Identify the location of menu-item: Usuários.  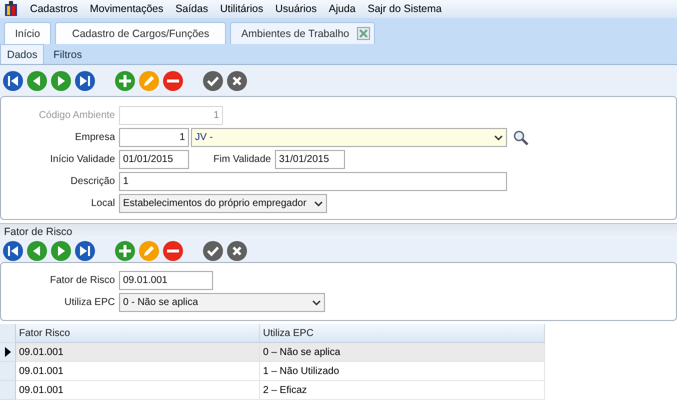
(296, 9).